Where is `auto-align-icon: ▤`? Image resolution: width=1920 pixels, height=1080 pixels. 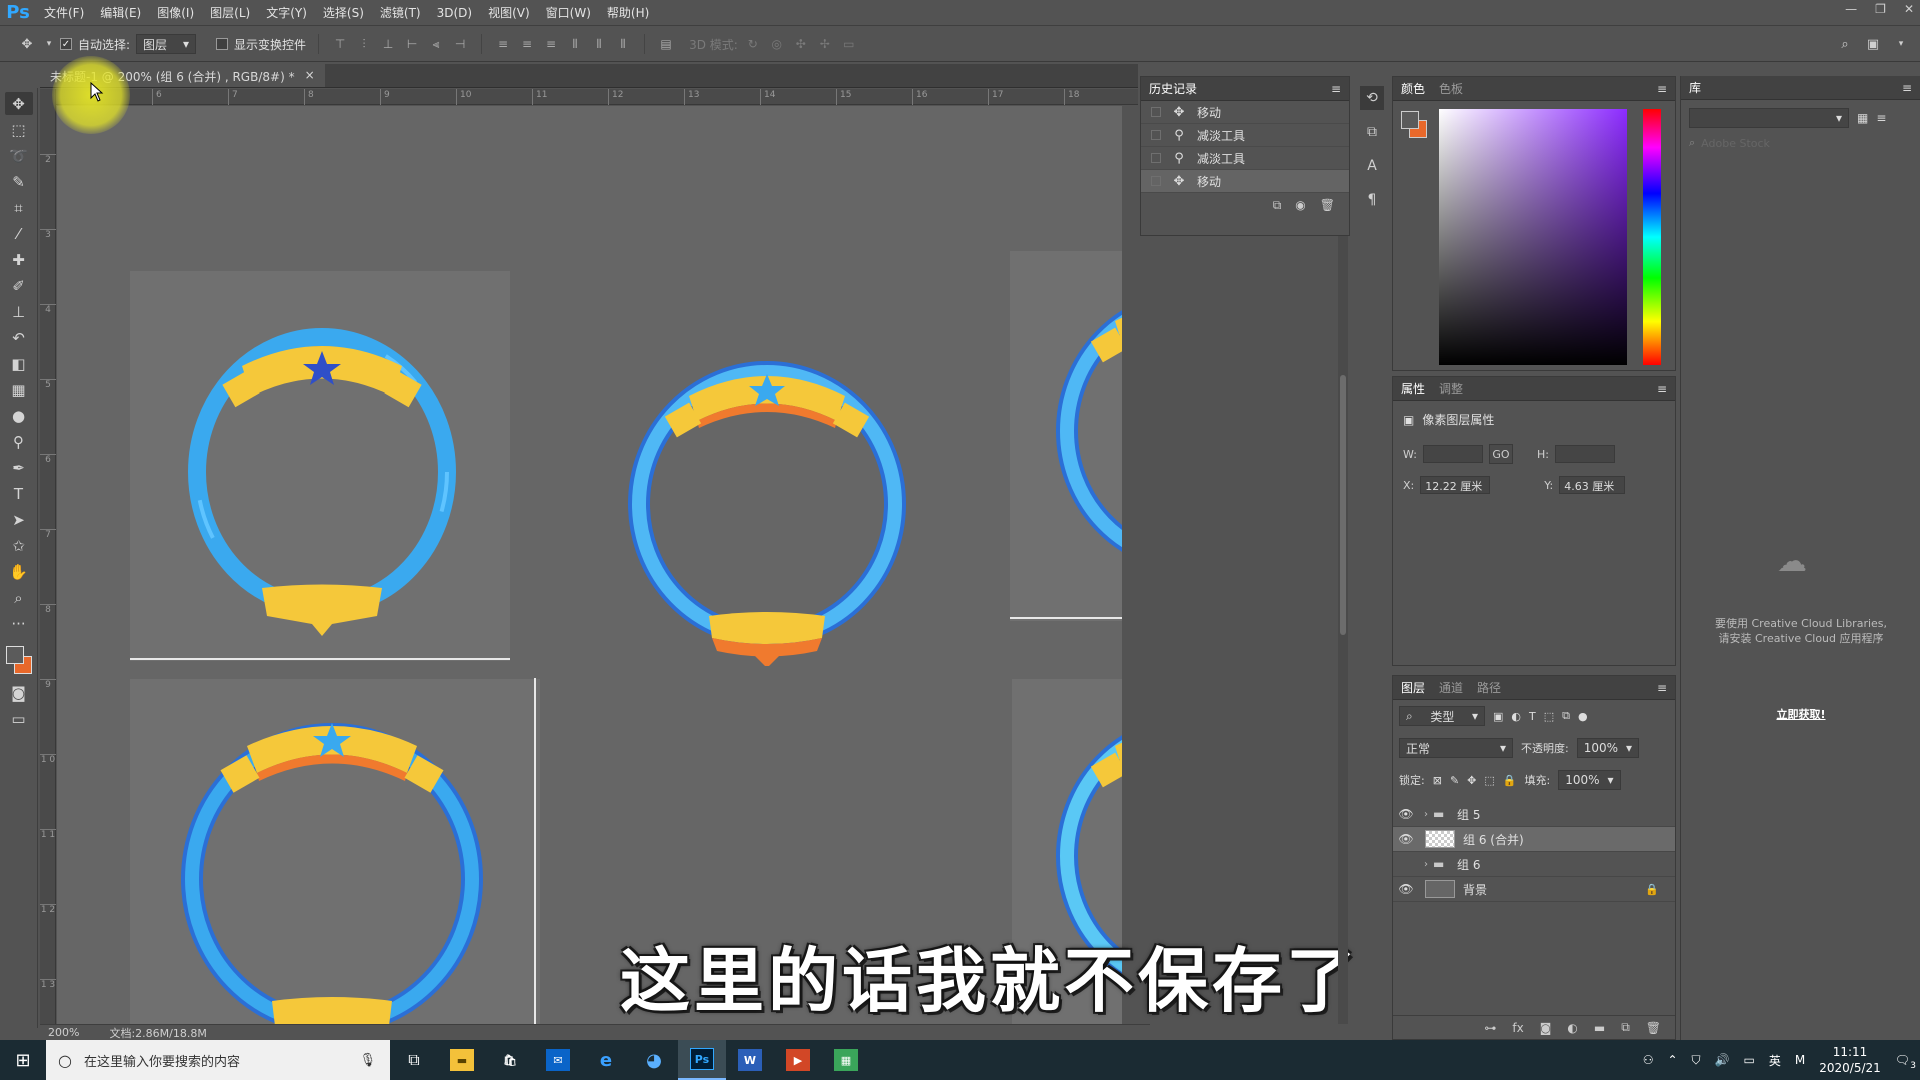
auto-align-icon: ▤ is located at coordinates (666, 44).